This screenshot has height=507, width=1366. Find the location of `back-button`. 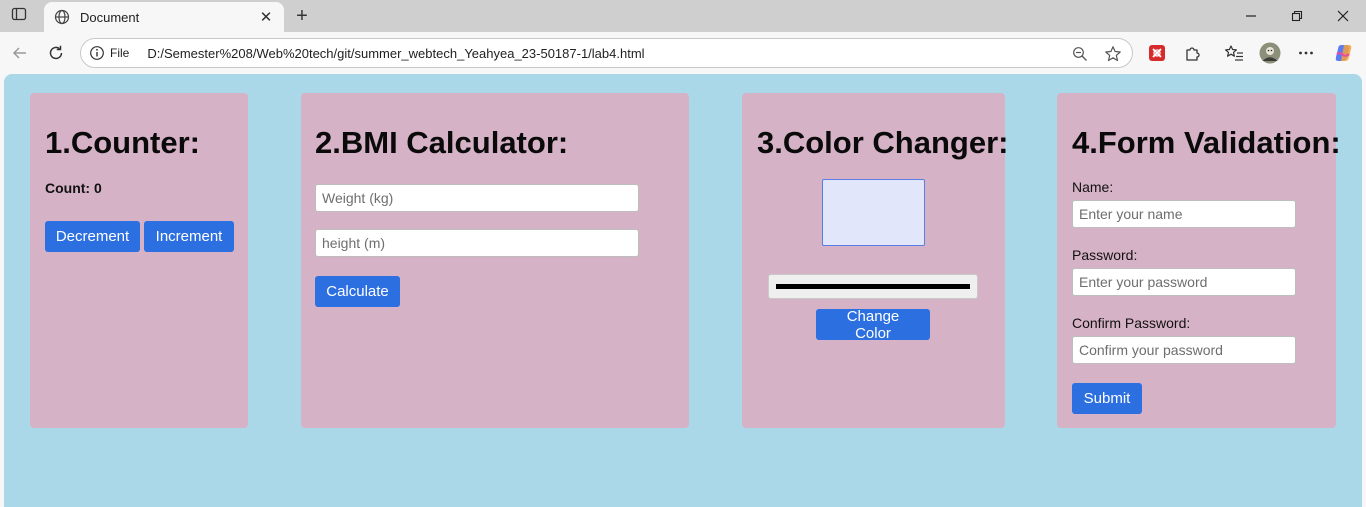

back-button is located at coordinates (20, 53).